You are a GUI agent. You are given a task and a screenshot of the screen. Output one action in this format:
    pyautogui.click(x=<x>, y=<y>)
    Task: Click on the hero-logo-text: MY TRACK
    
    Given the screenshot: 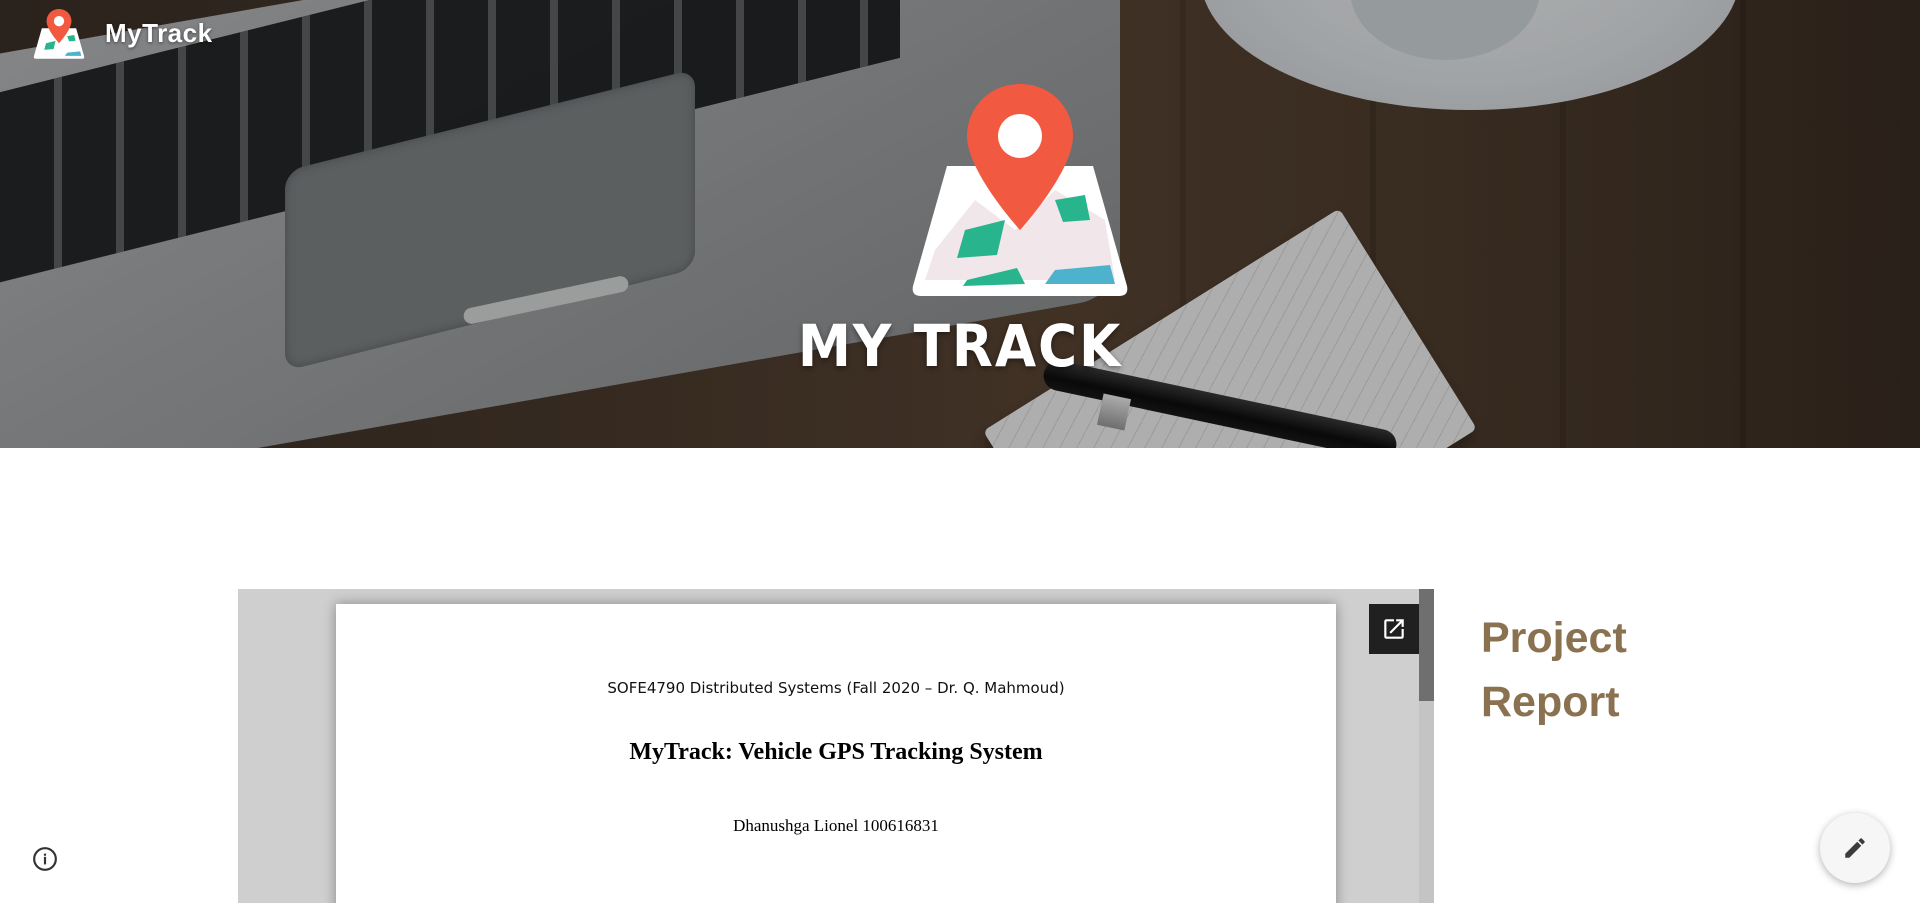 What is the action you would take?
    pyautogui.click(x=960, y=346)
    